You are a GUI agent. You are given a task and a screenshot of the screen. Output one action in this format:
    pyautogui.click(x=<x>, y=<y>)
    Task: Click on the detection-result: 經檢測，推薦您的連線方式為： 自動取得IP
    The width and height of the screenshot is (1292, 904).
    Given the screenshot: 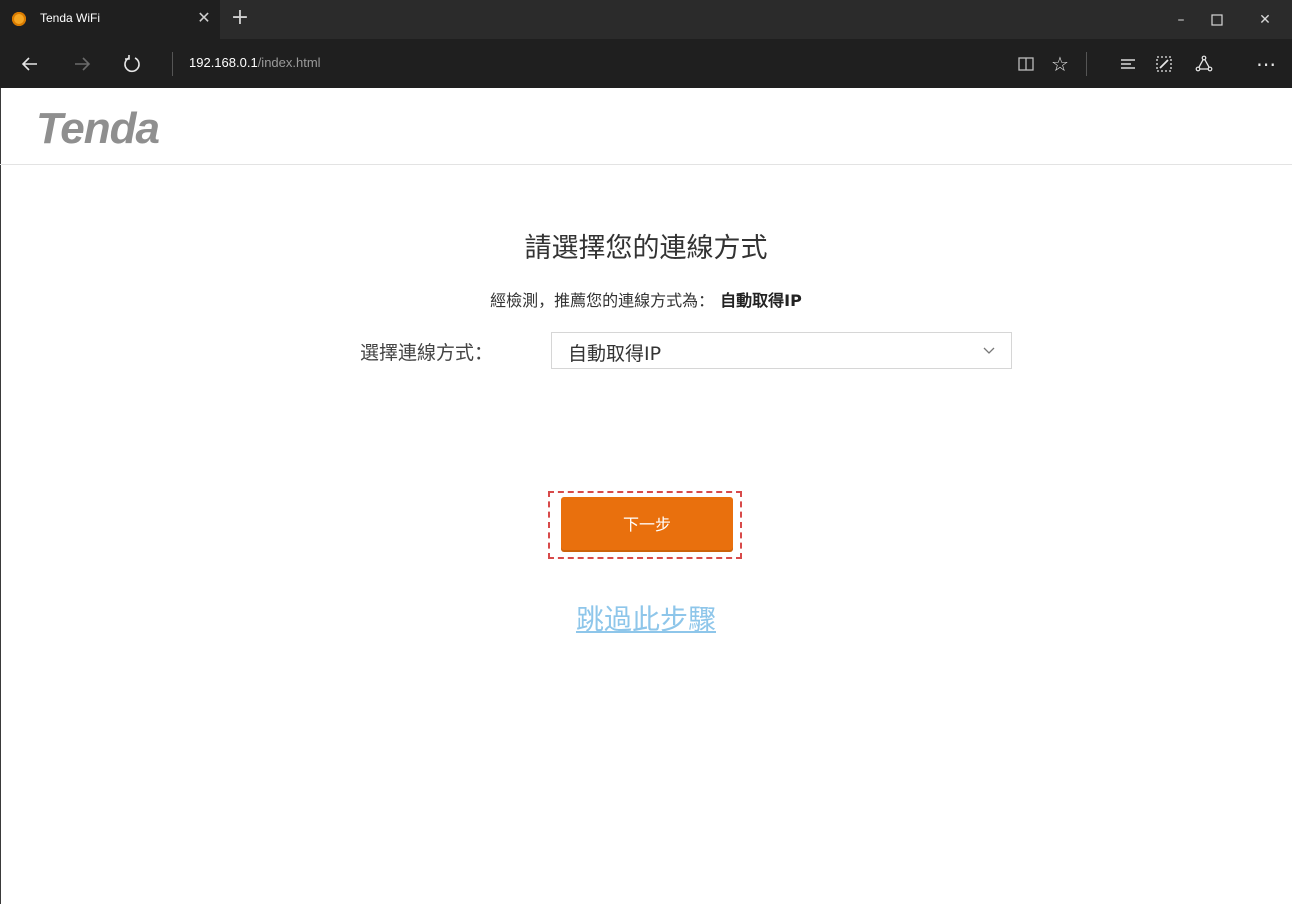 What is the action you would take?
    pyautogui.click(x=646, y=299)
    